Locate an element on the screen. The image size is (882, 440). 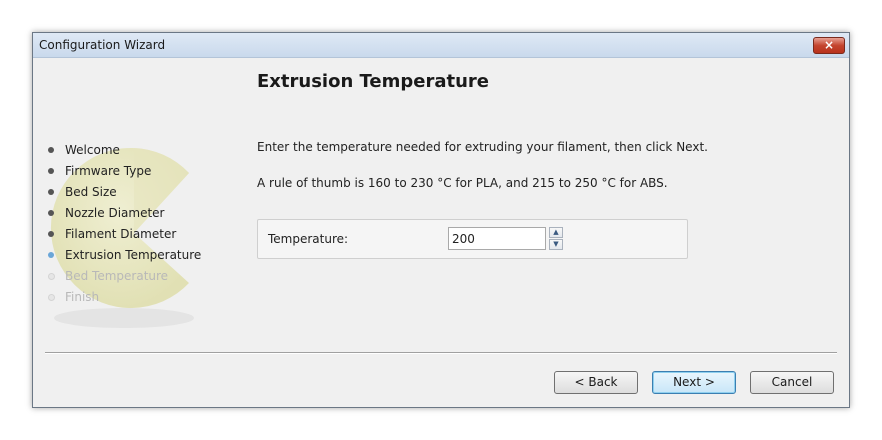
step-label: Bed Size is located at coordinates (91, 192).